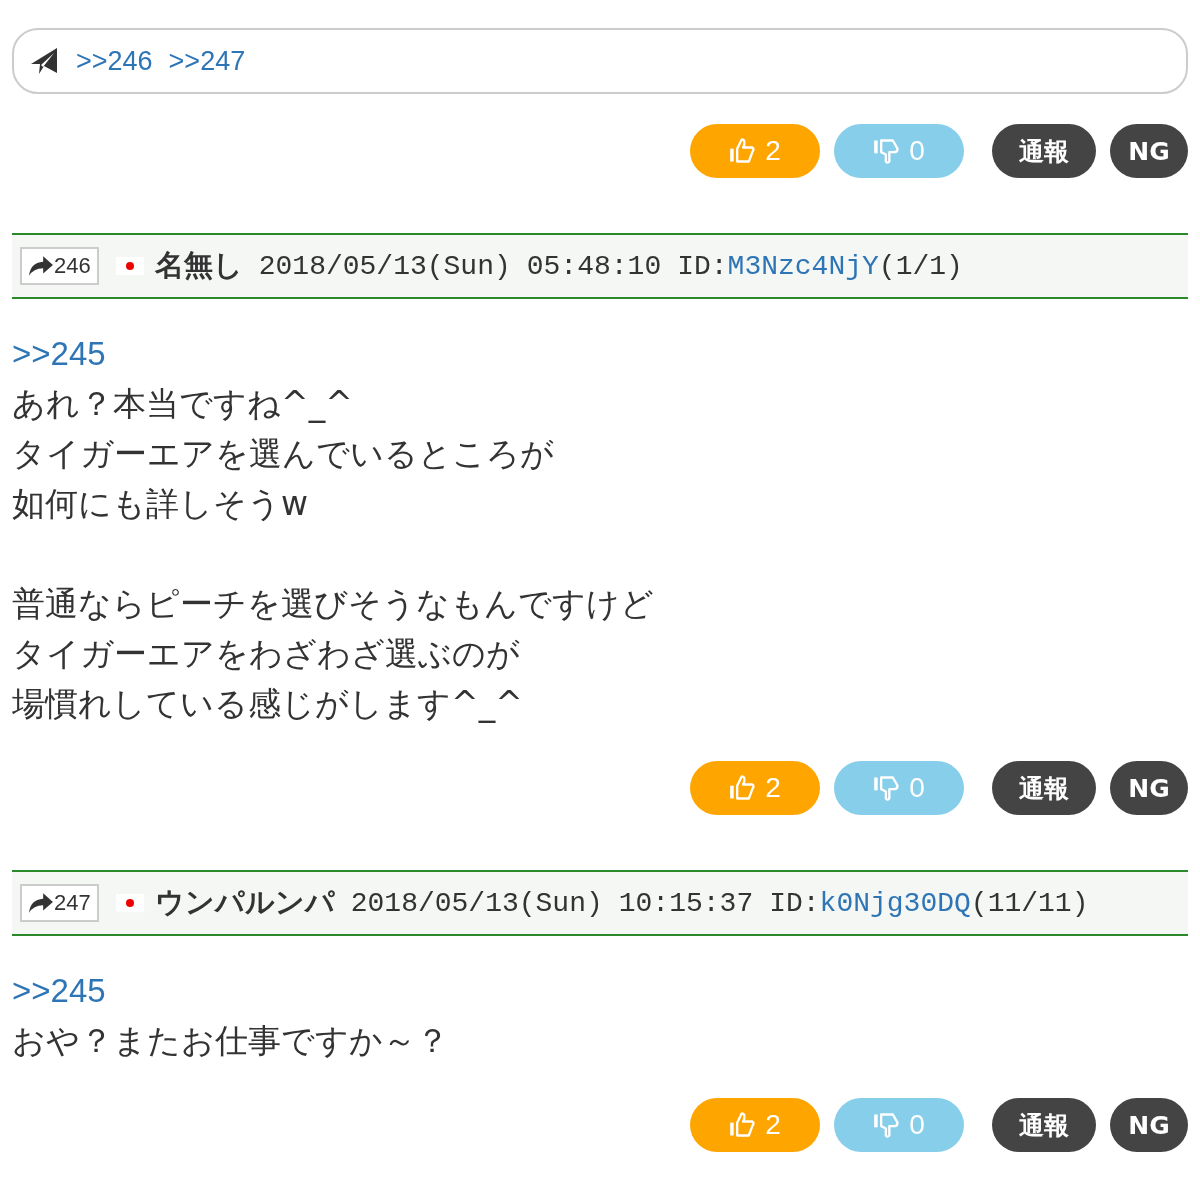  What do you see at coordinates (803, 266) in the screenshot?
I see `user-id-link: M3Nzc4NjY` at bounding box center [803, 266].